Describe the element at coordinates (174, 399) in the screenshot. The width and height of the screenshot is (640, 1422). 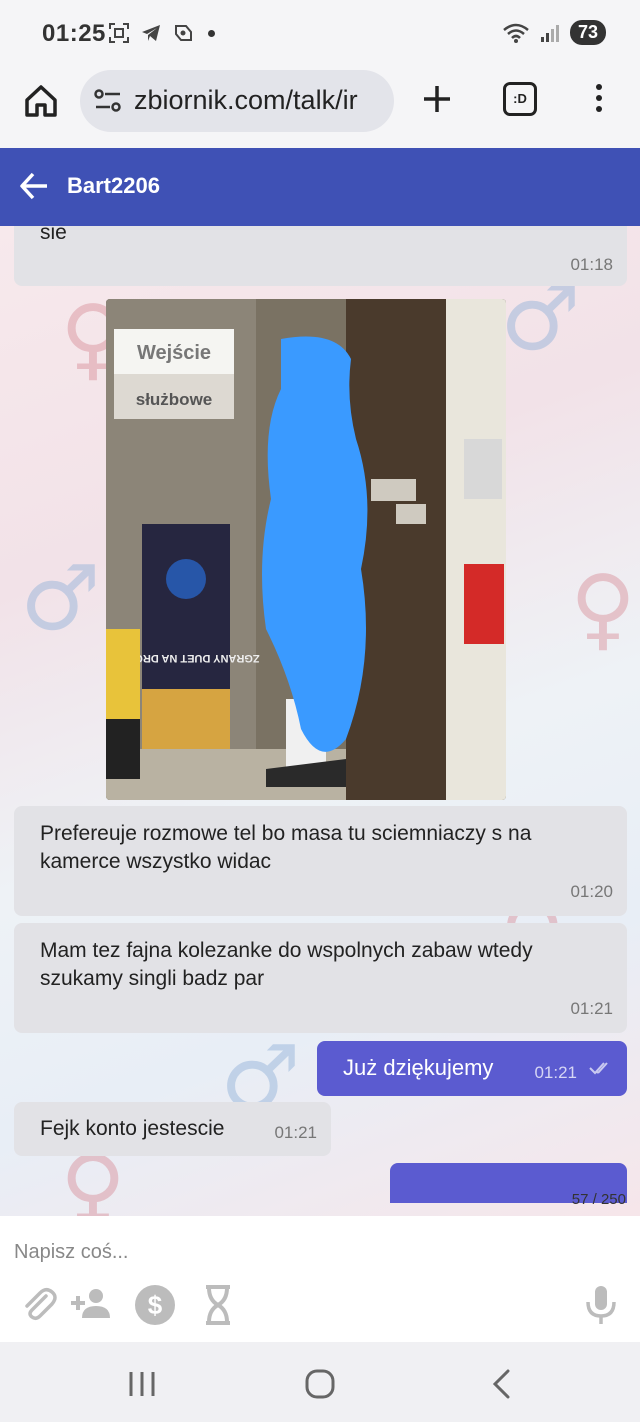
I see `sign-text-2: służbowe` at that location.